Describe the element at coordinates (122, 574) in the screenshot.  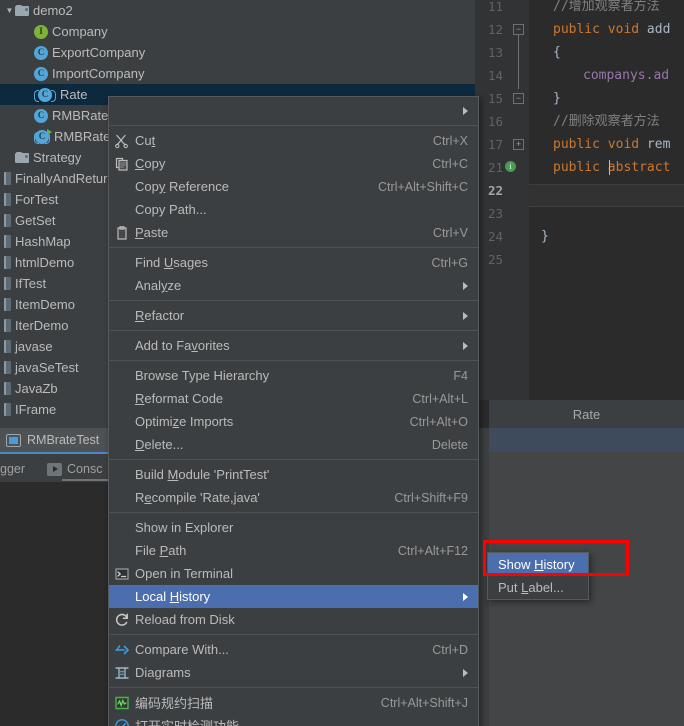
I see `terminal-icon` at that location.